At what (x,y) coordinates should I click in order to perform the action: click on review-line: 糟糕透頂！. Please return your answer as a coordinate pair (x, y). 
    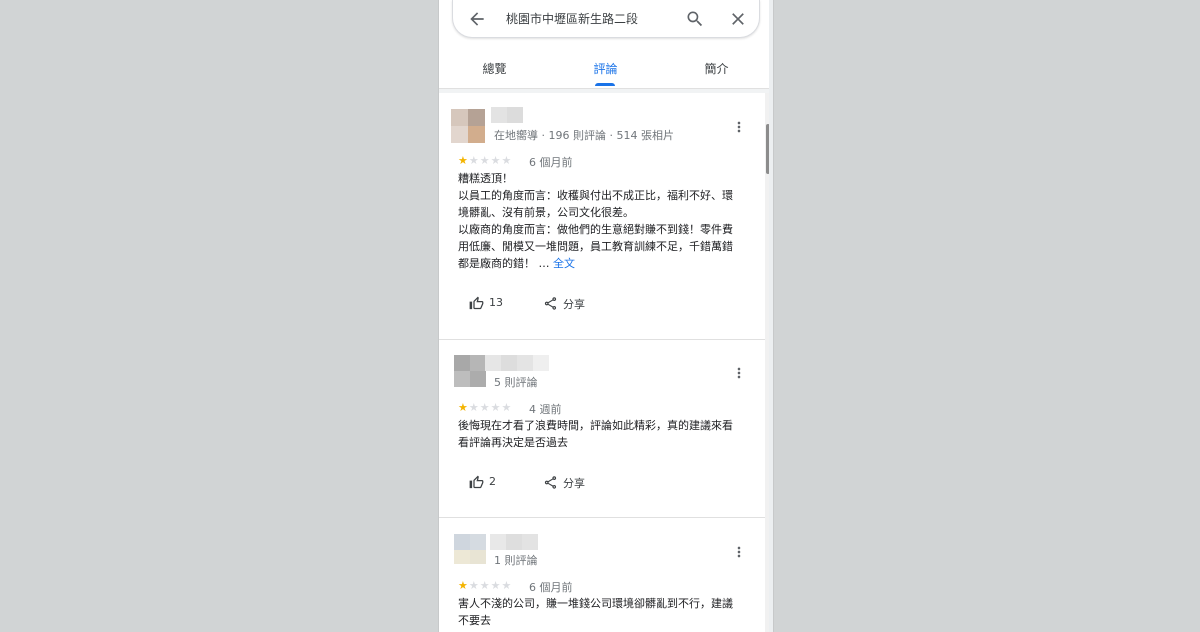
    Looking at the image, I should click on (485, 178).